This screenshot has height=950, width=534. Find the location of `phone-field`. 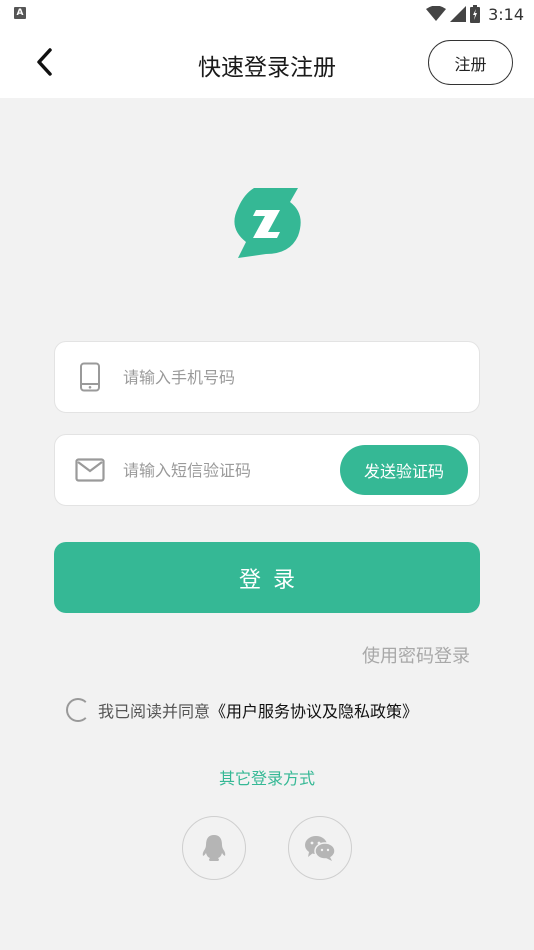

phone-field is located at coordinates (267, 377).